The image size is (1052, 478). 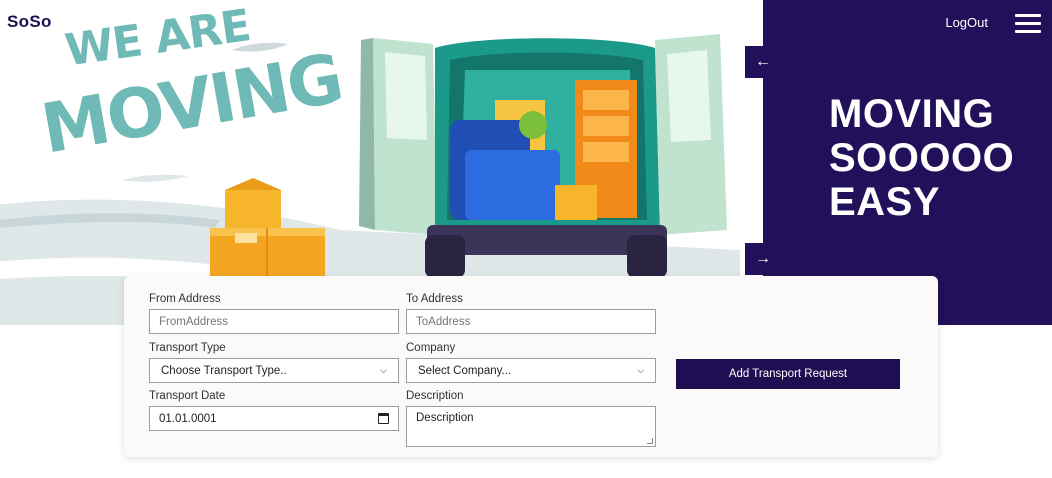 I want to click on wind-streak, so click(x=155, y=178).